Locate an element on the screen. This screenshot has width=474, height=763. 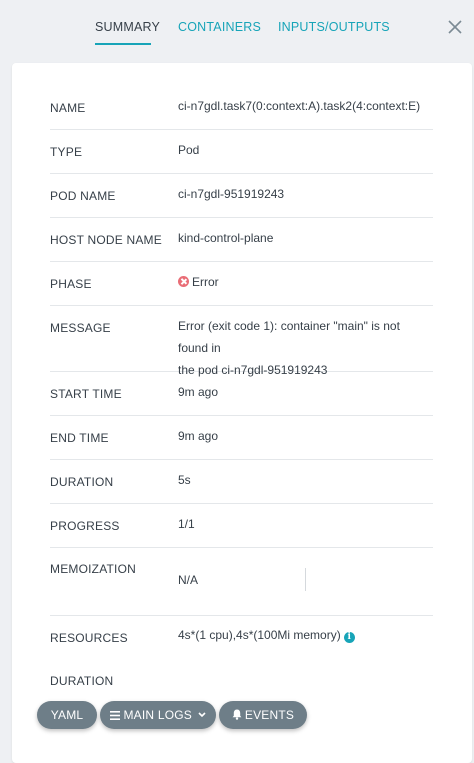
active-tab-indicator is located at coordinates (123, 44).